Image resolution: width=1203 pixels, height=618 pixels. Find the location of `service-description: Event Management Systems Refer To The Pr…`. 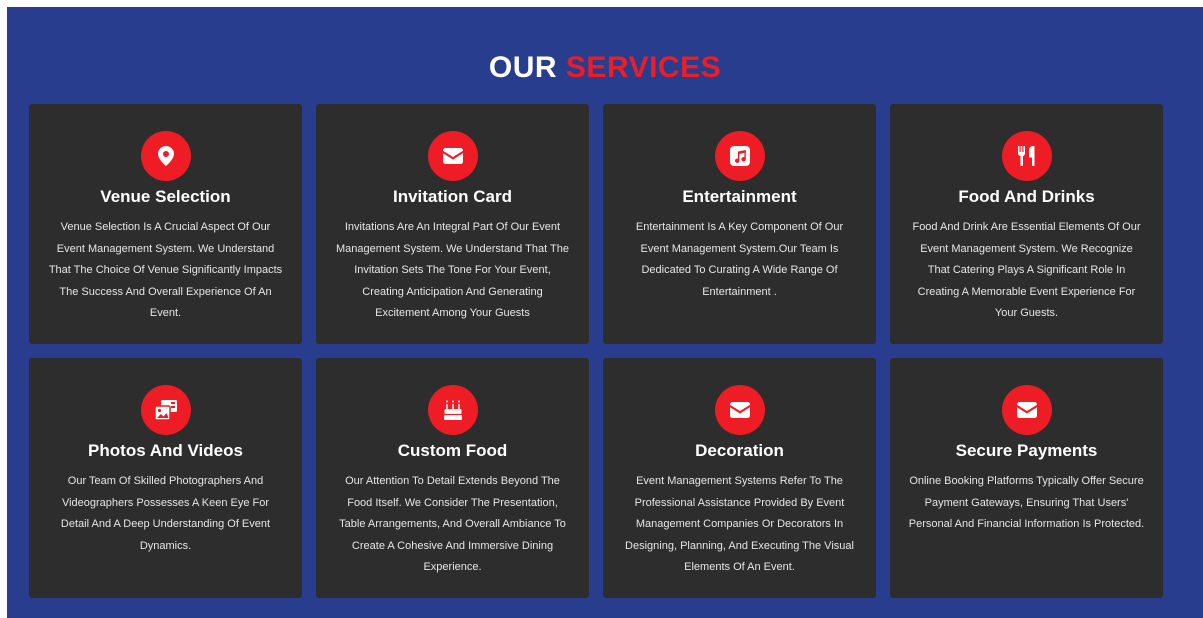

service-description: Event Management Systems Refer To The Pr… is located at coordinates (739, 524).